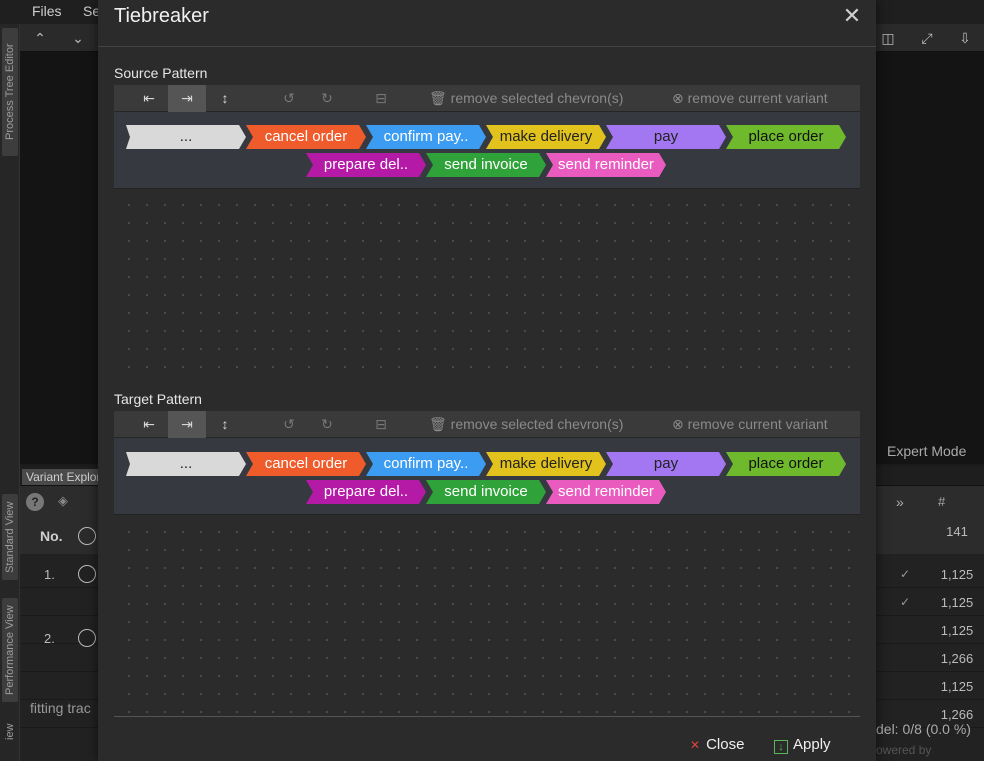 The height and width of the screenshot is (761, 984). Describe the element at coordinates (63, 477) in the screenshot. I see `tab-variant-explorer: Variant Explor` at that location.